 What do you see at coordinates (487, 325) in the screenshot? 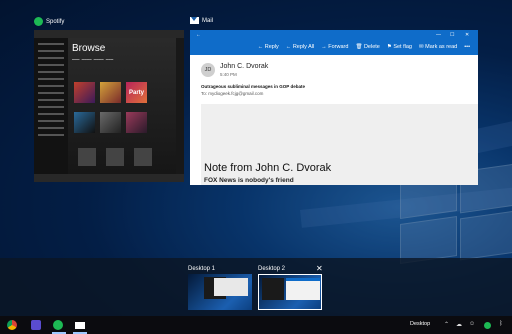
I see `spotify-tray-icon` at bounding box center [487, 325].